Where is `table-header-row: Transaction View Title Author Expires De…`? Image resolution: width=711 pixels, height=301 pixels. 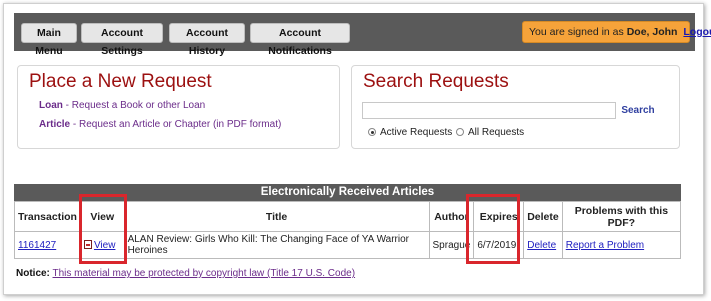
table-header-row: Transaction View Title Author Expires De… is located at coordinates (348, 216).